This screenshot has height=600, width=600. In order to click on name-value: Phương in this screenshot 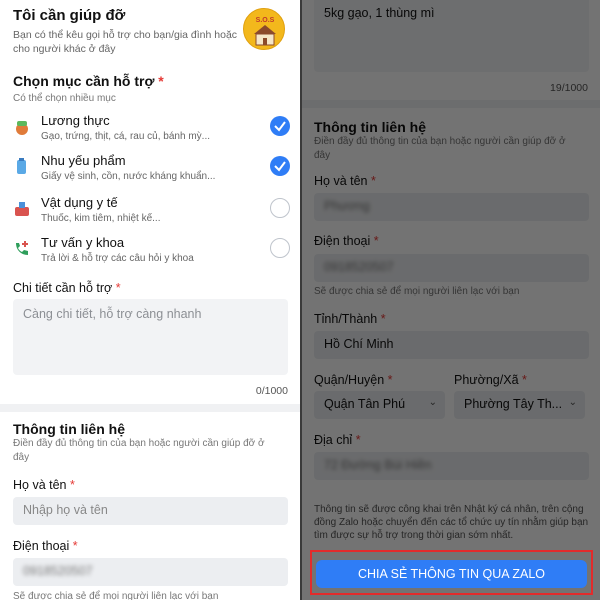, I will do `click(347, 206)`.